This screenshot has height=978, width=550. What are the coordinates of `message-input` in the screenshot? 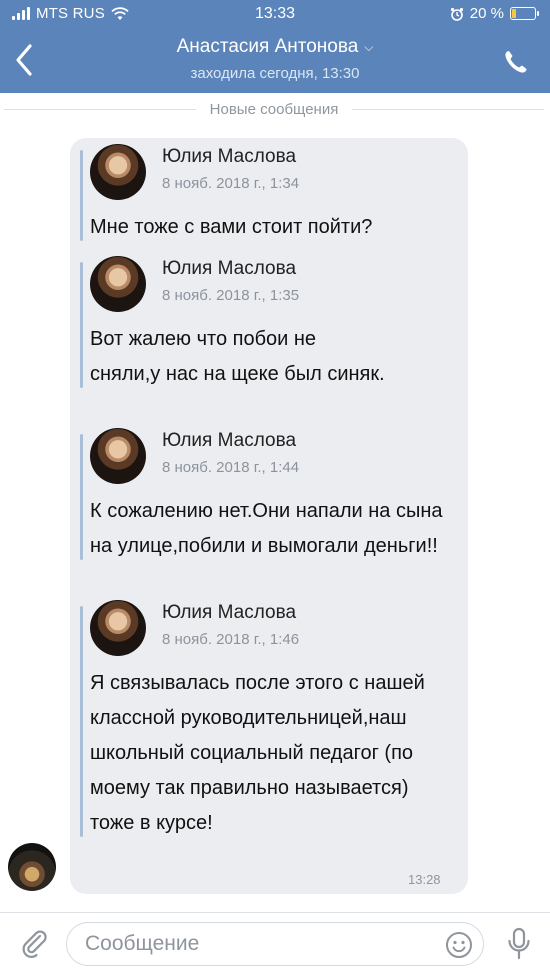 It's located at (255, 944).